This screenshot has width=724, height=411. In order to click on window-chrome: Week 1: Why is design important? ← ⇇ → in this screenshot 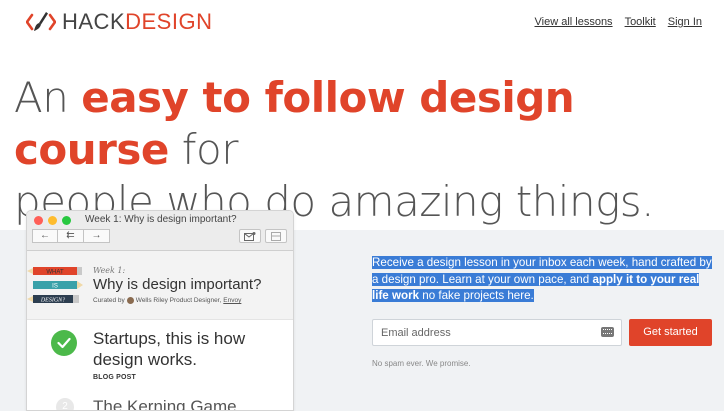, I will do `click(160, 231)`.